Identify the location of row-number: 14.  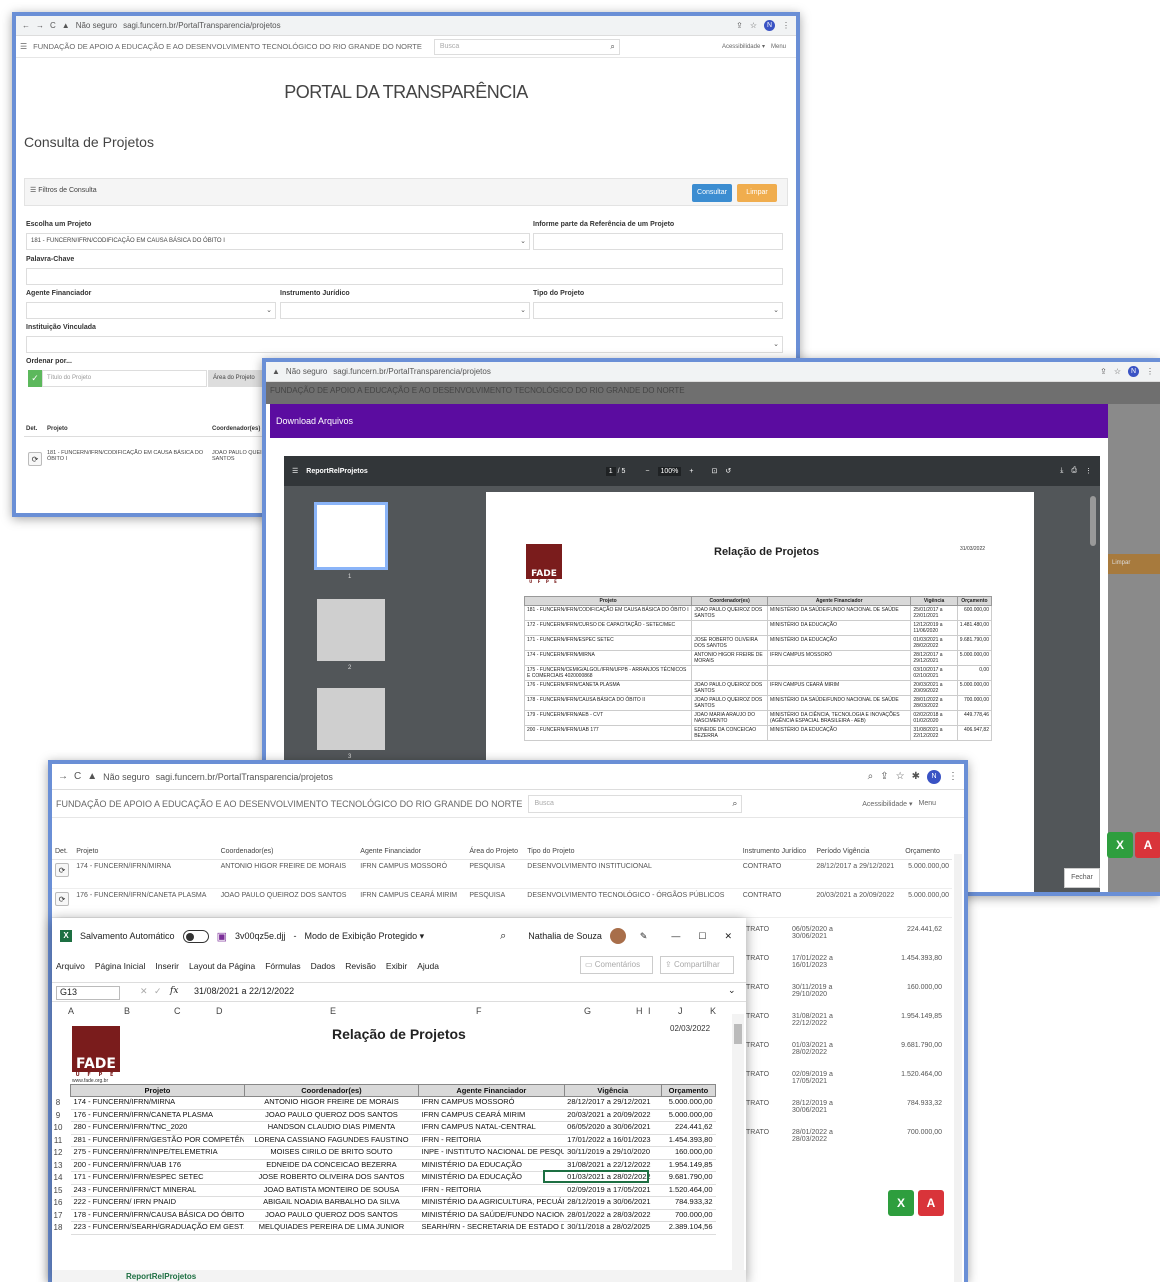
(58, 1177).